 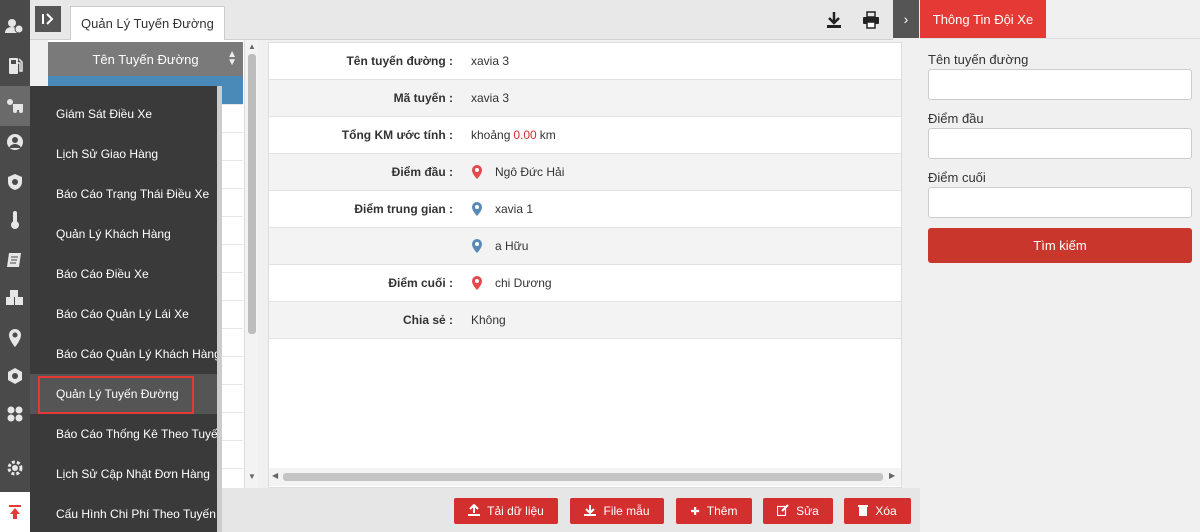 I want to click on trash-icon, so click(x=863, y=511).